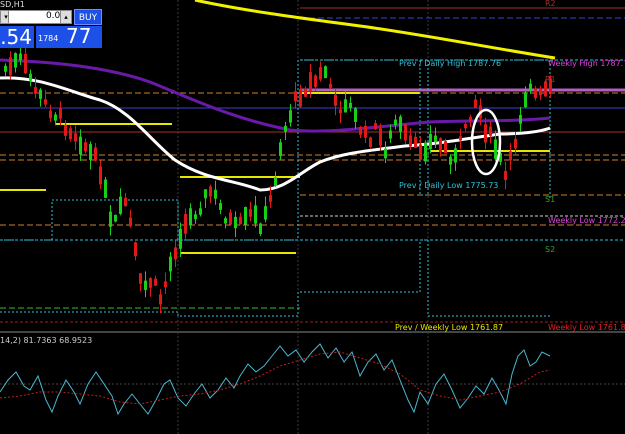 Image resolution: width=625 pixels, height=434 pixels. Describe the element at coordinates (17, 37) in the screenshot. I see `sell-price-button: .54` at that location.